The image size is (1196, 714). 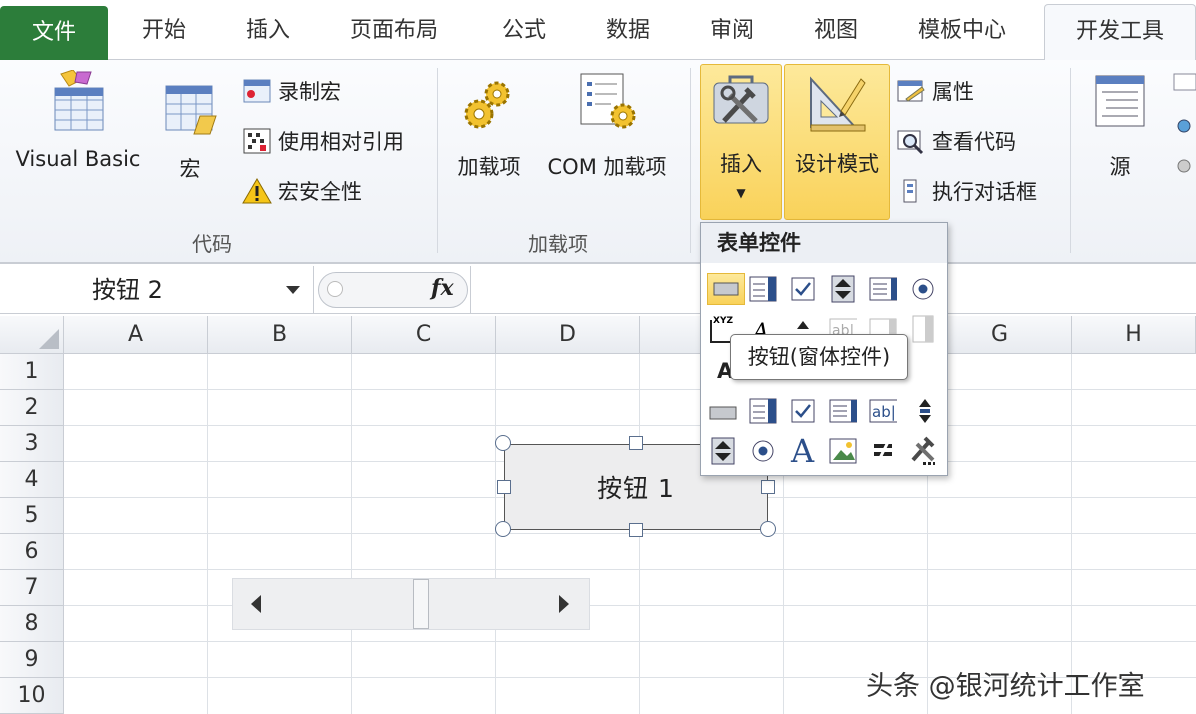 What do you see at coordinates (843, 411) in the screenshot?
I see `activex-list-box-icon` at bounding box center [843, 411].